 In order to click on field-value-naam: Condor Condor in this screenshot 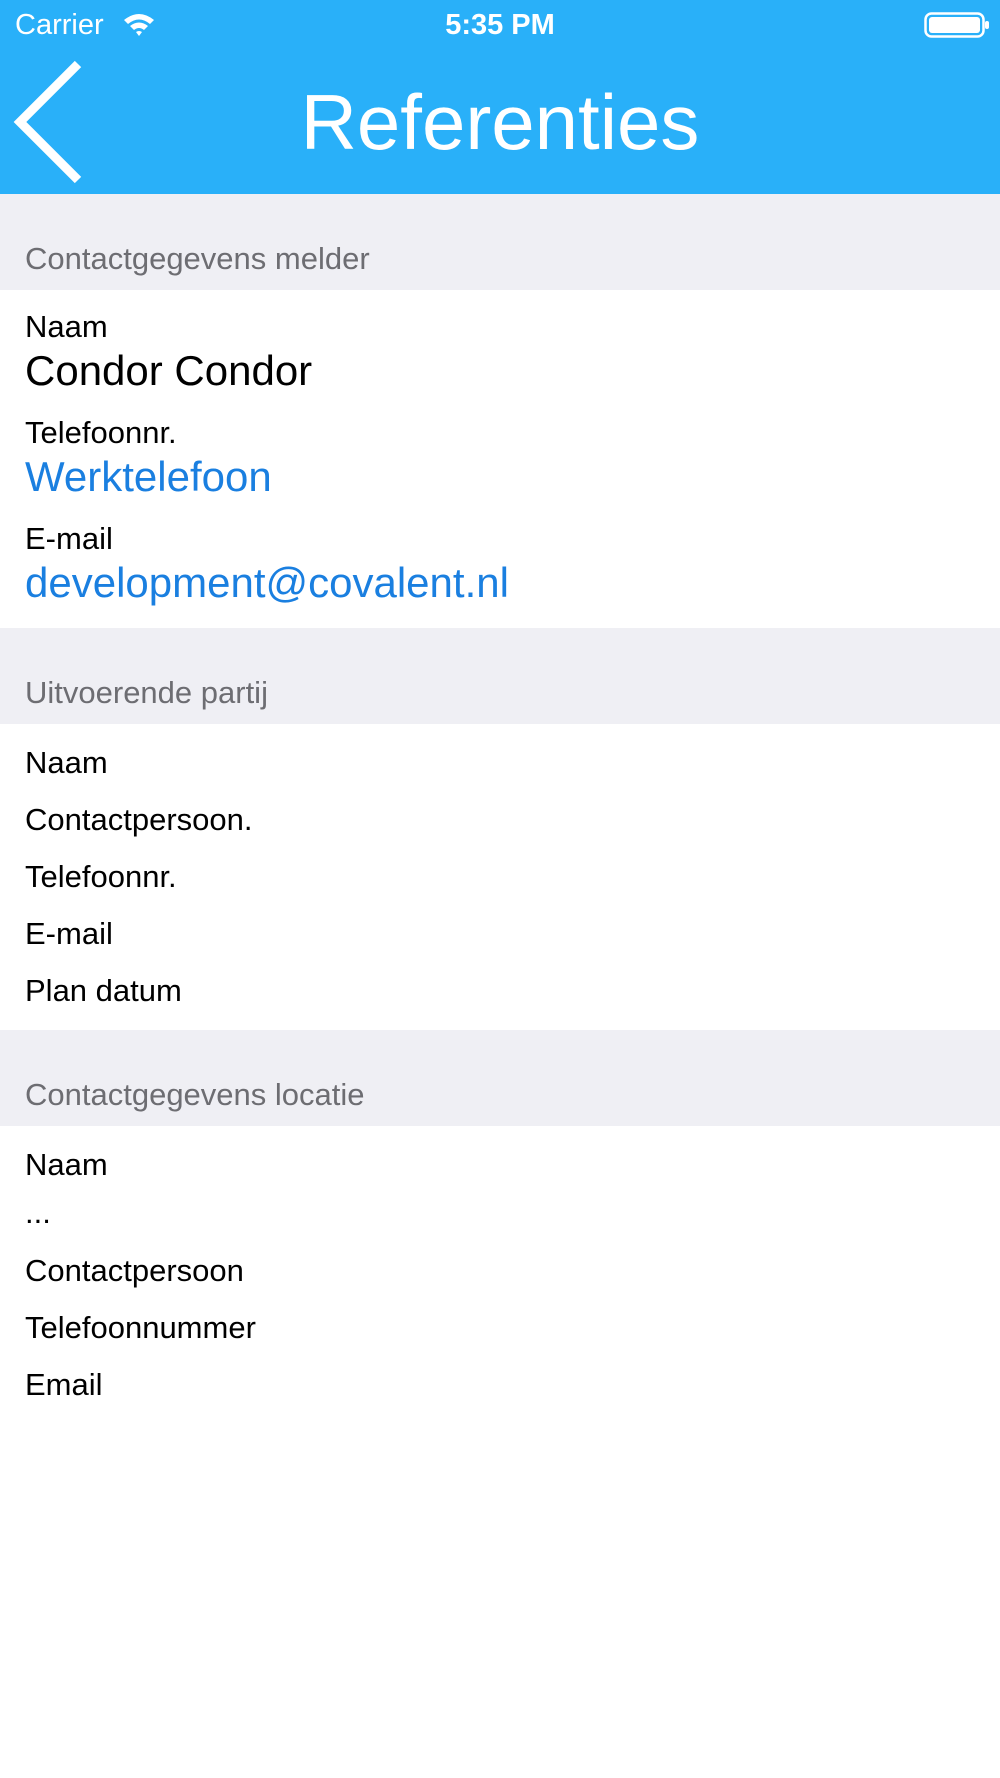, I will do `click(169, 370)`.